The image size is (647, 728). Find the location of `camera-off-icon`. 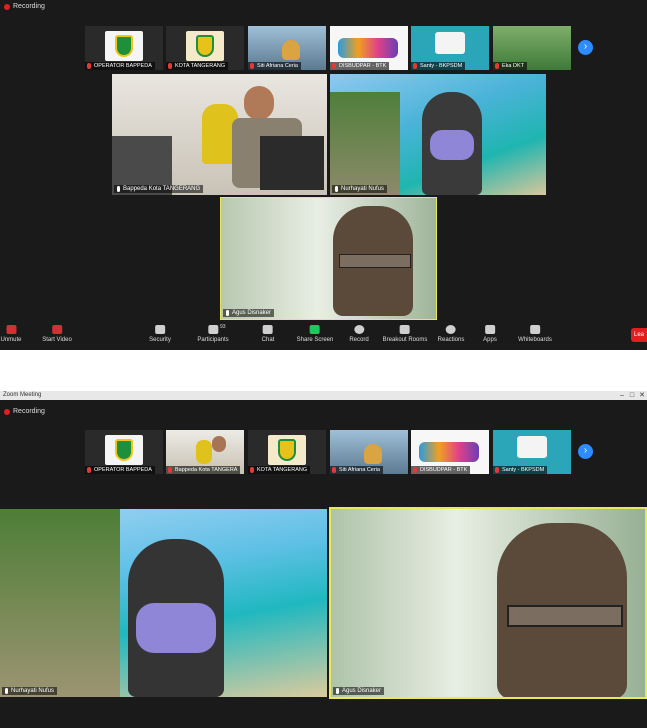

camera-off-icon is located at coordinates (56, 329).